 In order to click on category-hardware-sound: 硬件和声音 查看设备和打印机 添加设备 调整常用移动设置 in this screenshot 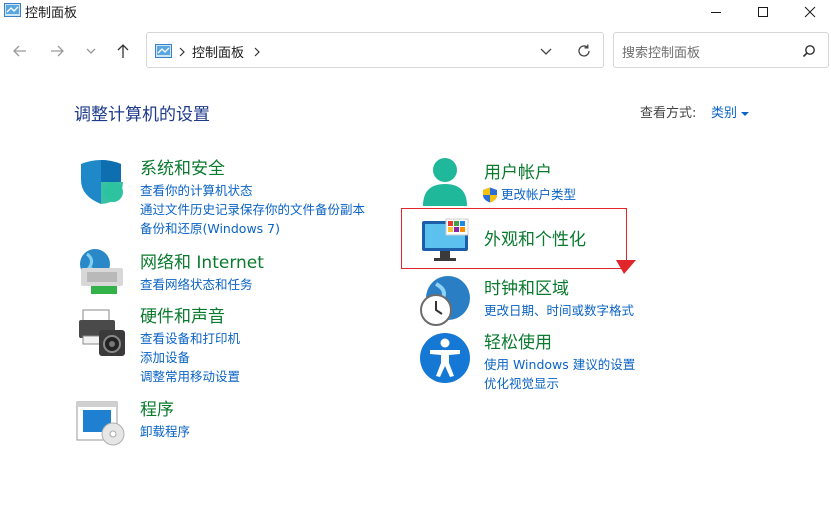, I will do `click(190, 344)`.